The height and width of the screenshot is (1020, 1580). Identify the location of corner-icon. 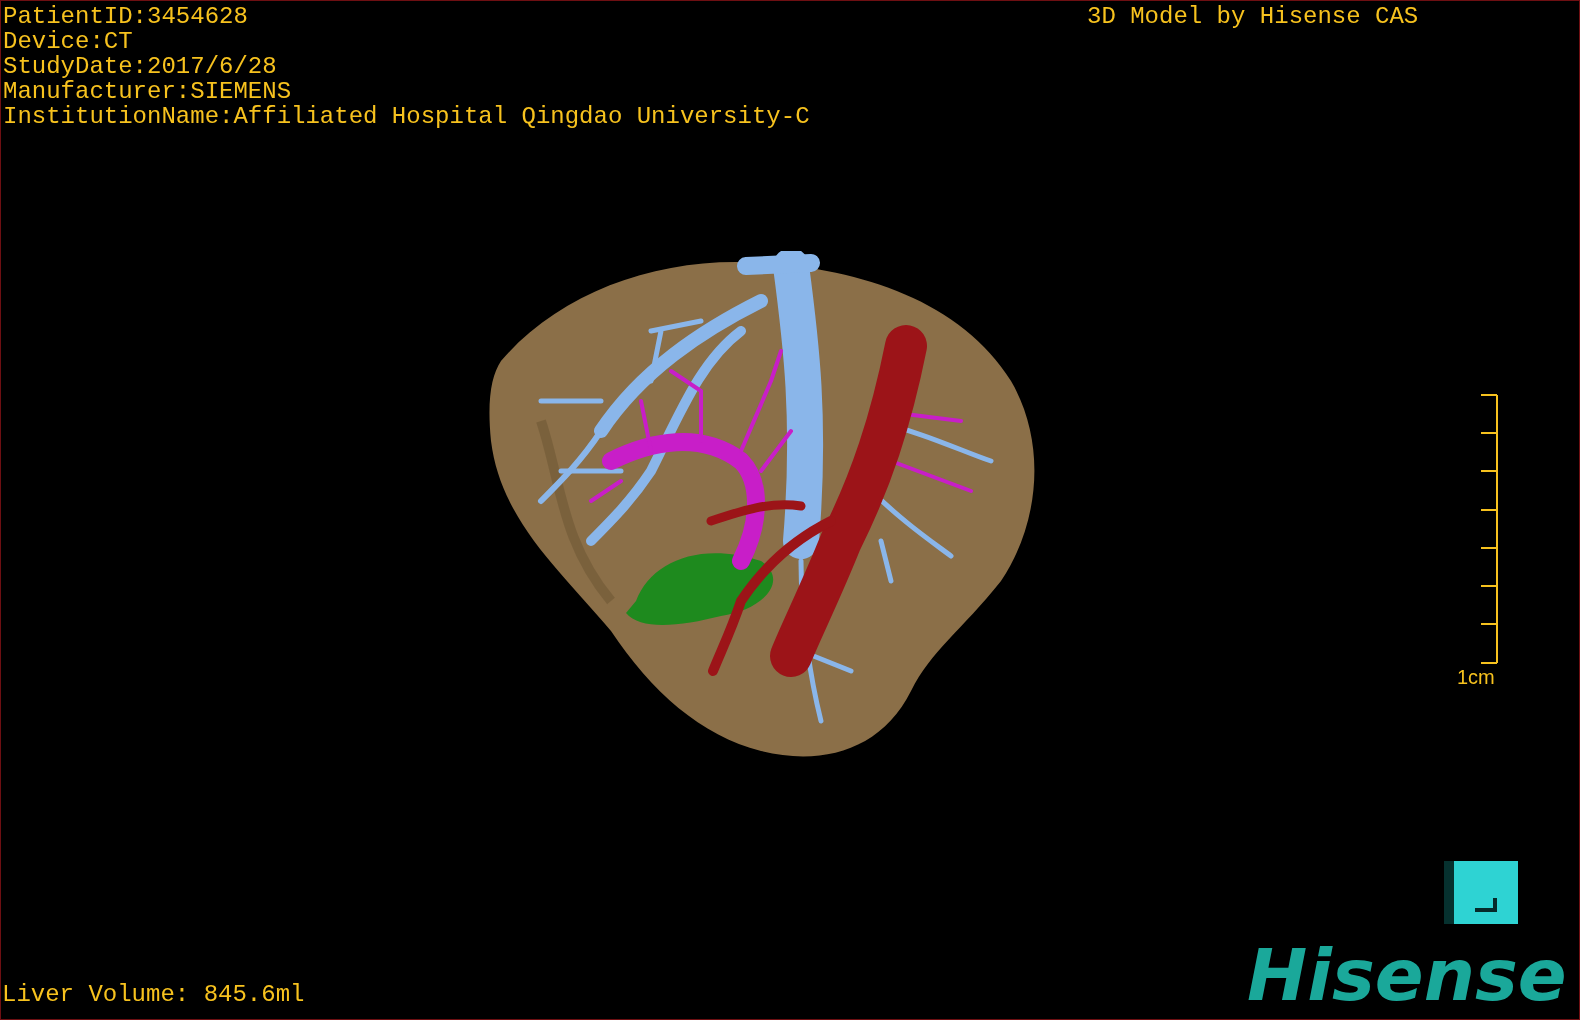
(1485, 904).